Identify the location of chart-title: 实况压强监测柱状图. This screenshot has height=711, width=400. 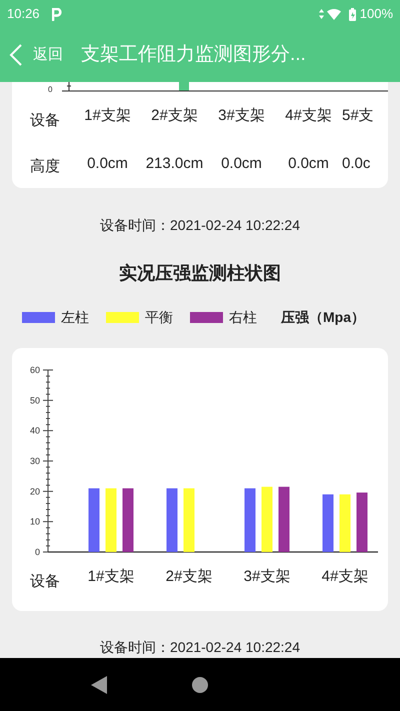
(200, 273).